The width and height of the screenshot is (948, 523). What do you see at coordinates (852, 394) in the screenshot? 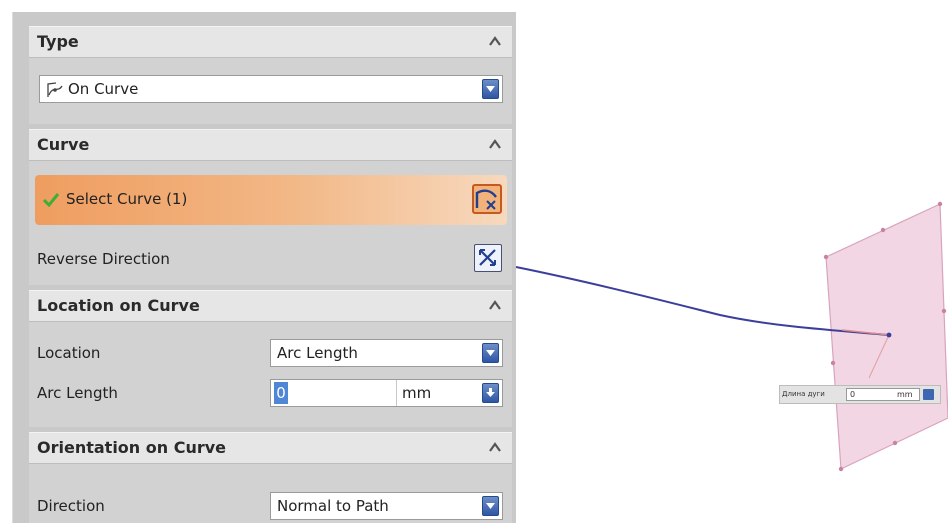
I see `onscreen-input-value: 0` at bounding box center [852, 394].